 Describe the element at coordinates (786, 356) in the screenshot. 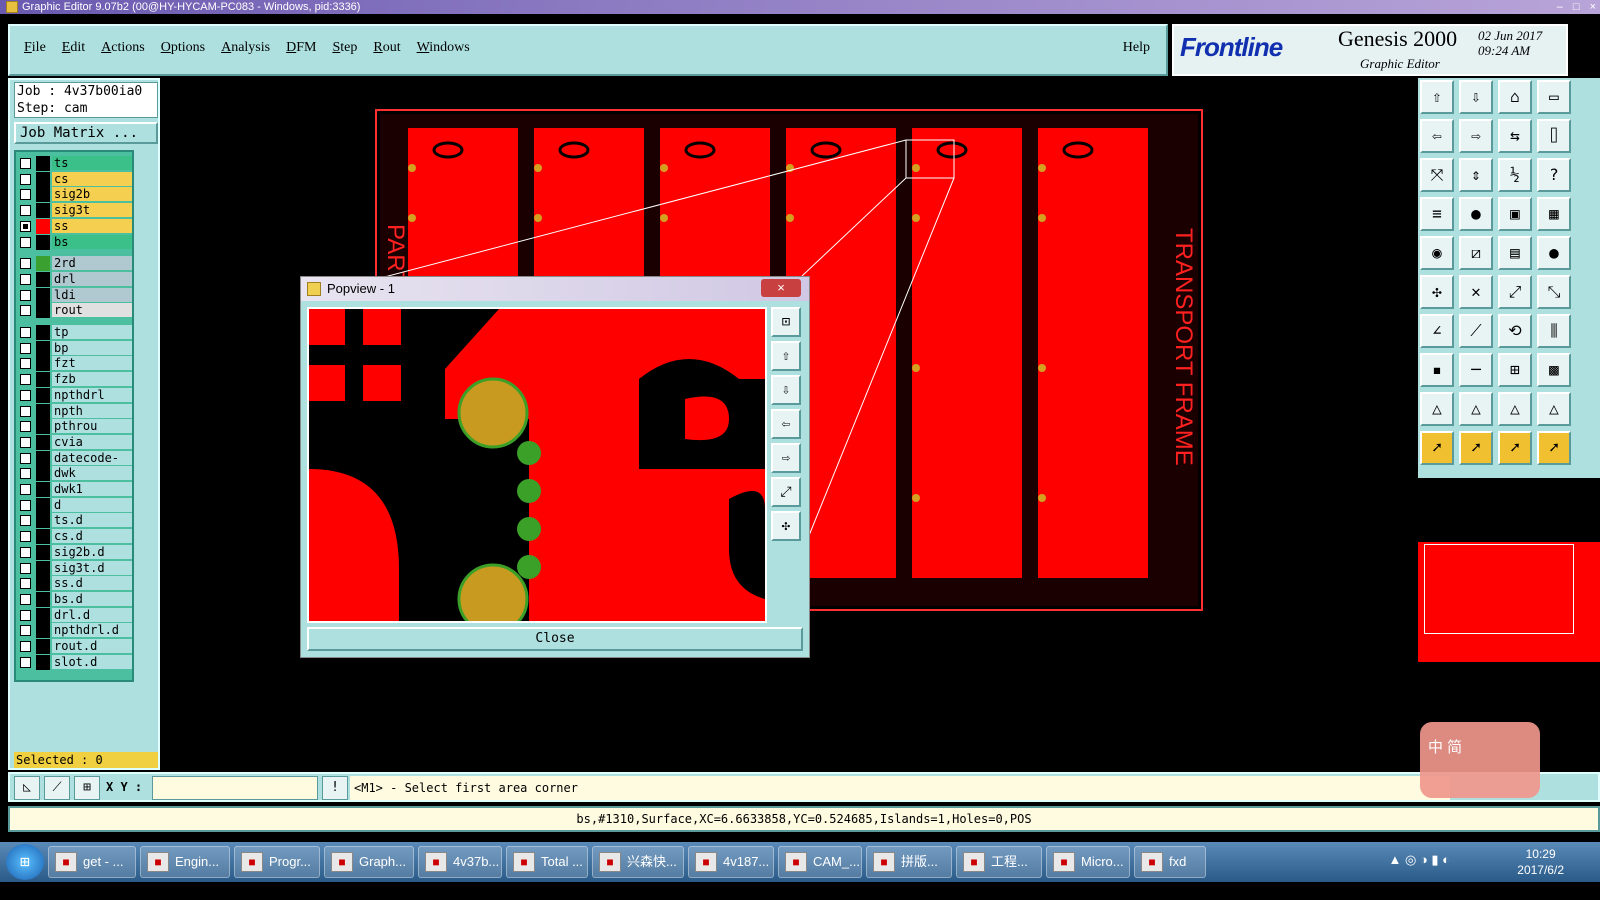

I see `popview-tool-icon: ⇧` at that location.